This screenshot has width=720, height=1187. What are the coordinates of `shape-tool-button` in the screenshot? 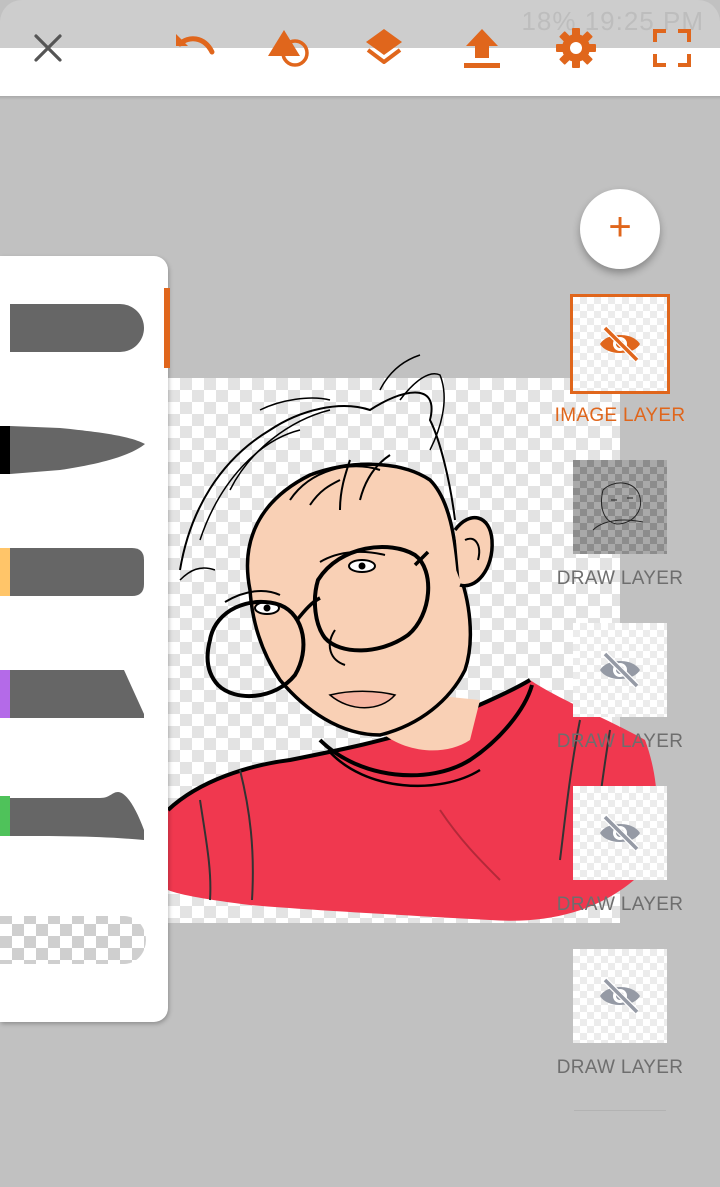 It's located at (290, 48).